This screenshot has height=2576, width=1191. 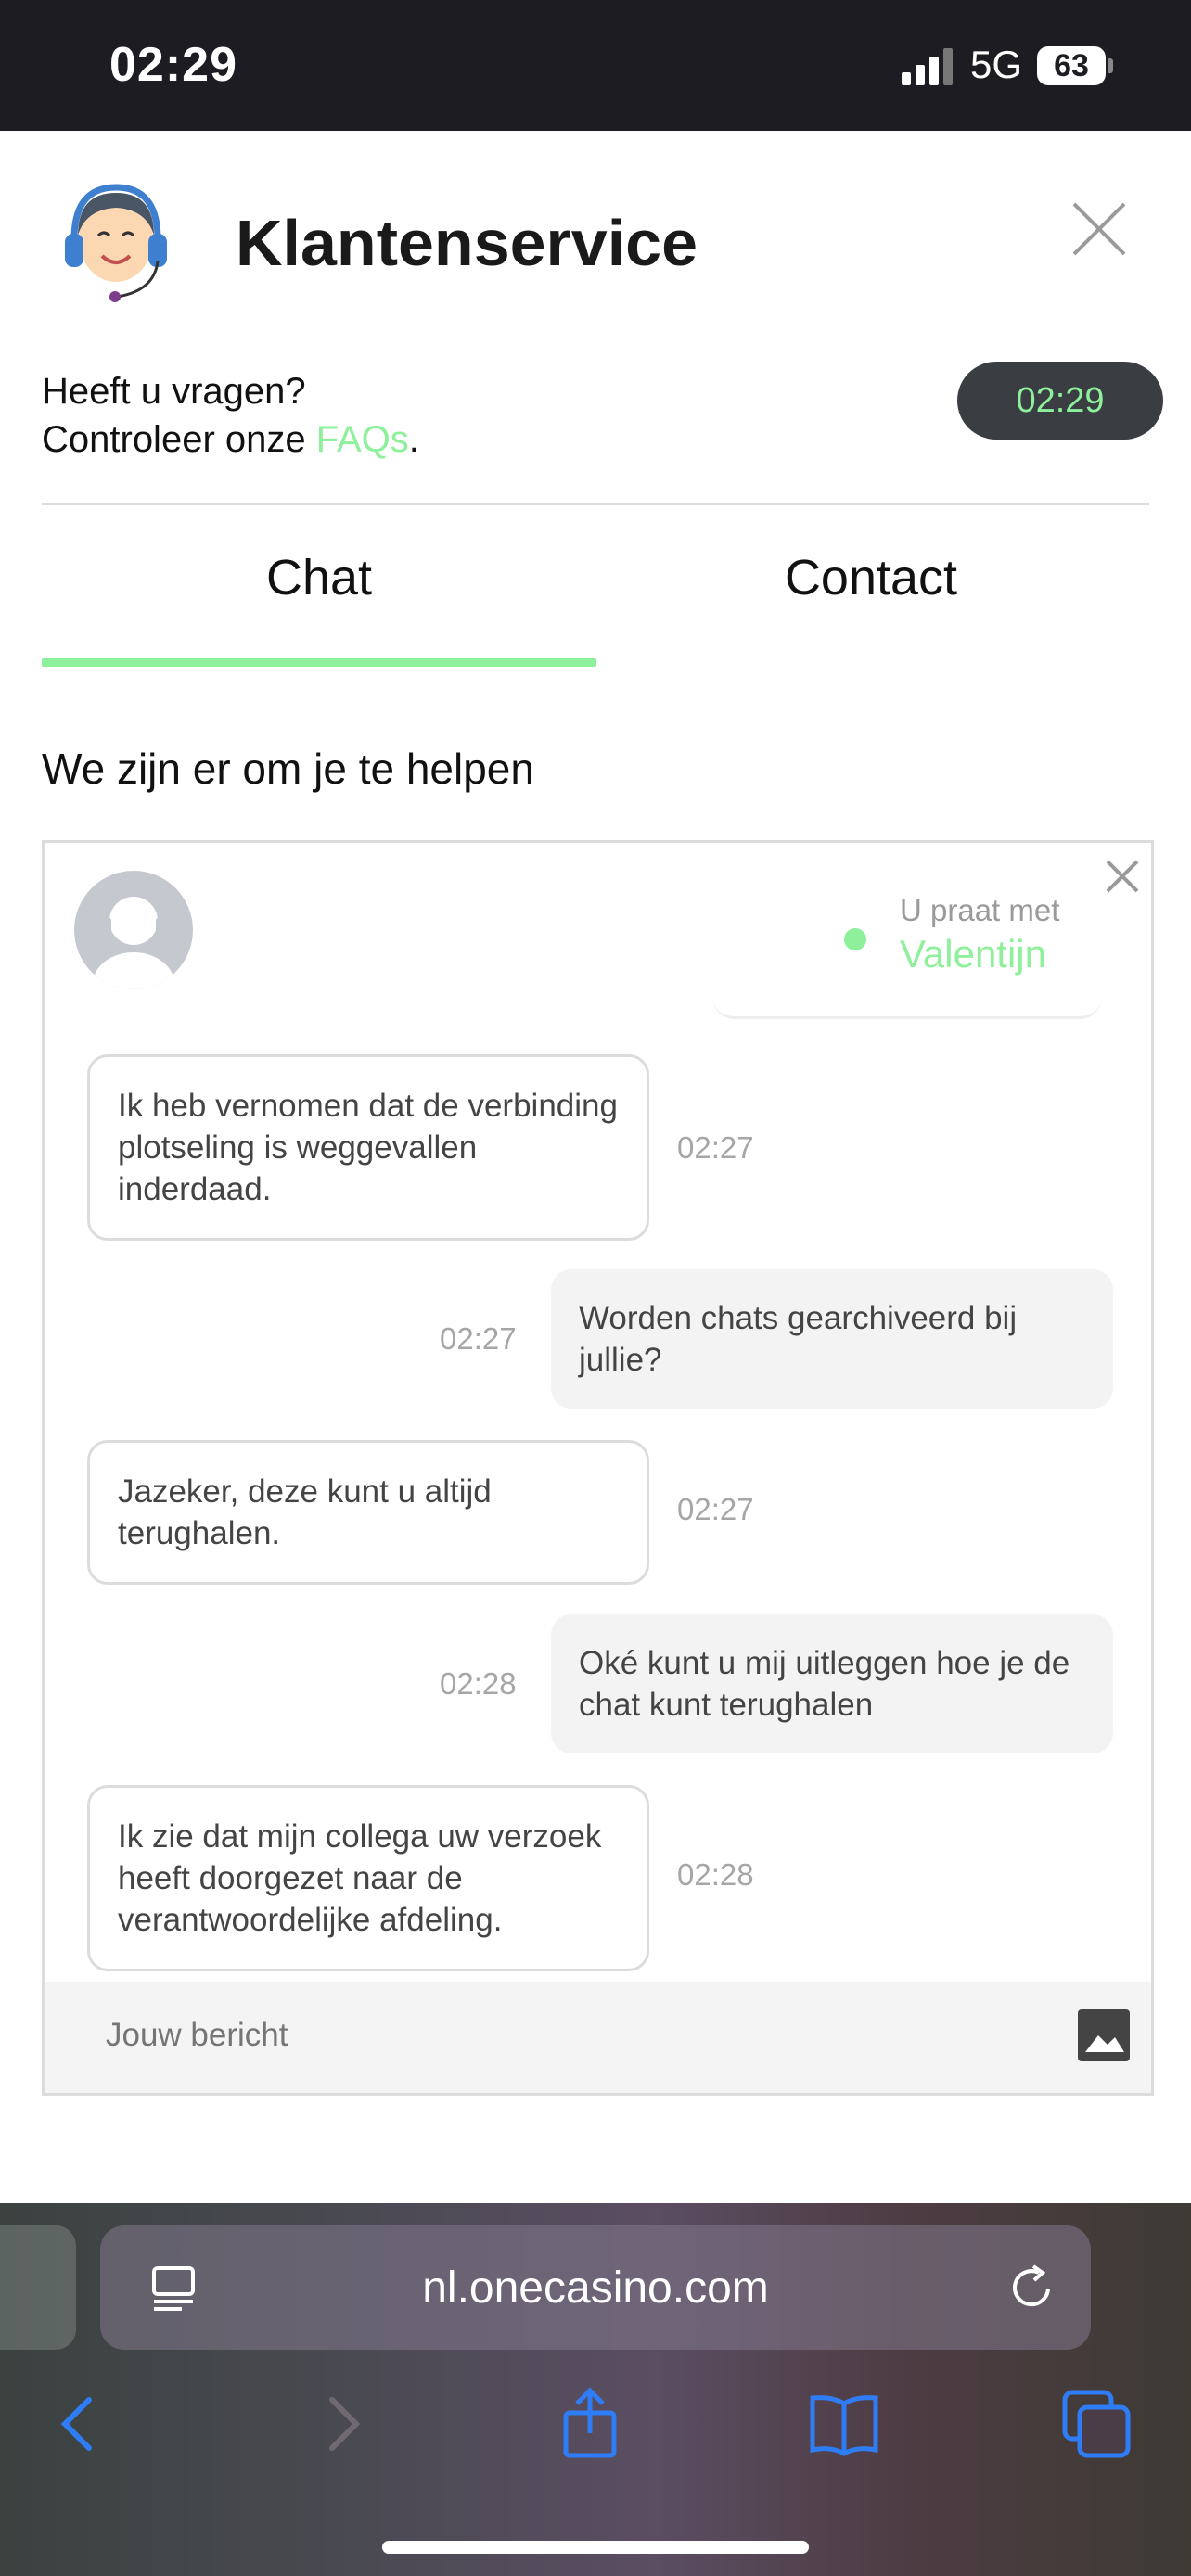 I want to click on message-bubble-user: Worden chats gearchiveerd bij jullie?, so click(x=832, y=1339).